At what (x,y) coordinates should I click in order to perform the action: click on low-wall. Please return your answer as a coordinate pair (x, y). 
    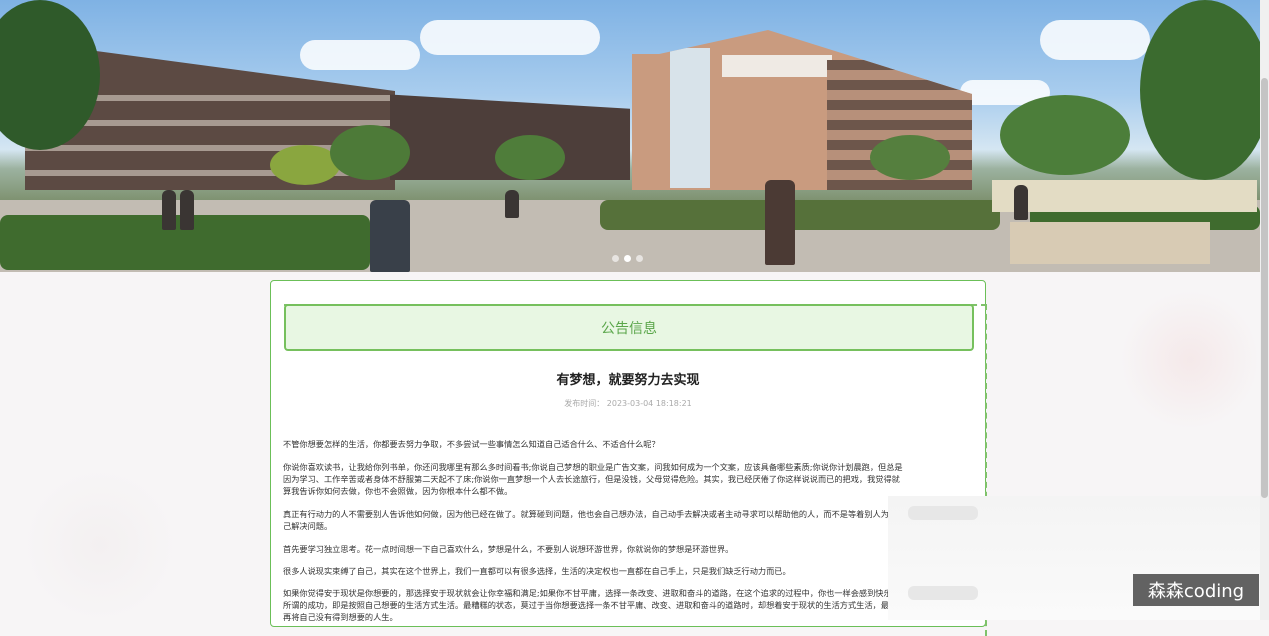
    Looking at the image, I should click on (1124, 196).